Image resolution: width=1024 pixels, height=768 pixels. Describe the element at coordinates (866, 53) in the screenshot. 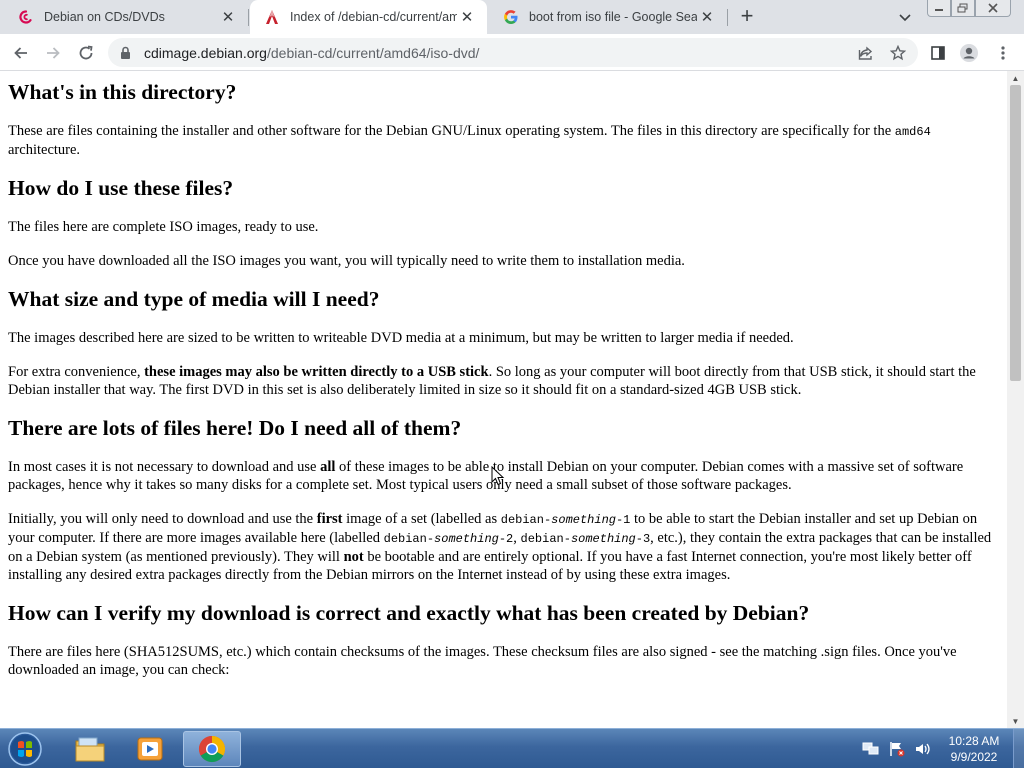

I see `share-icon` at that location.